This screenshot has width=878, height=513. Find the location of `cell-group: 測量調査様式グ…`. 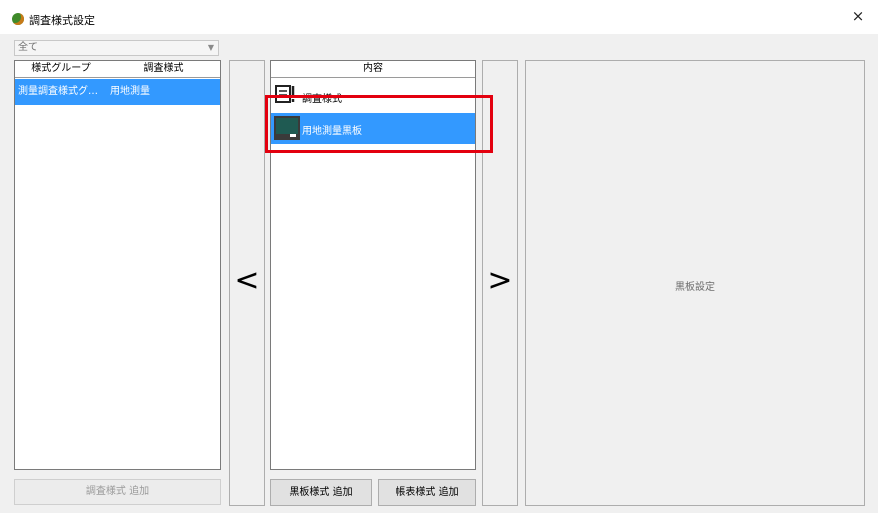

cell-group: 測量調査様式グ… is located at coordinates (58, 91).